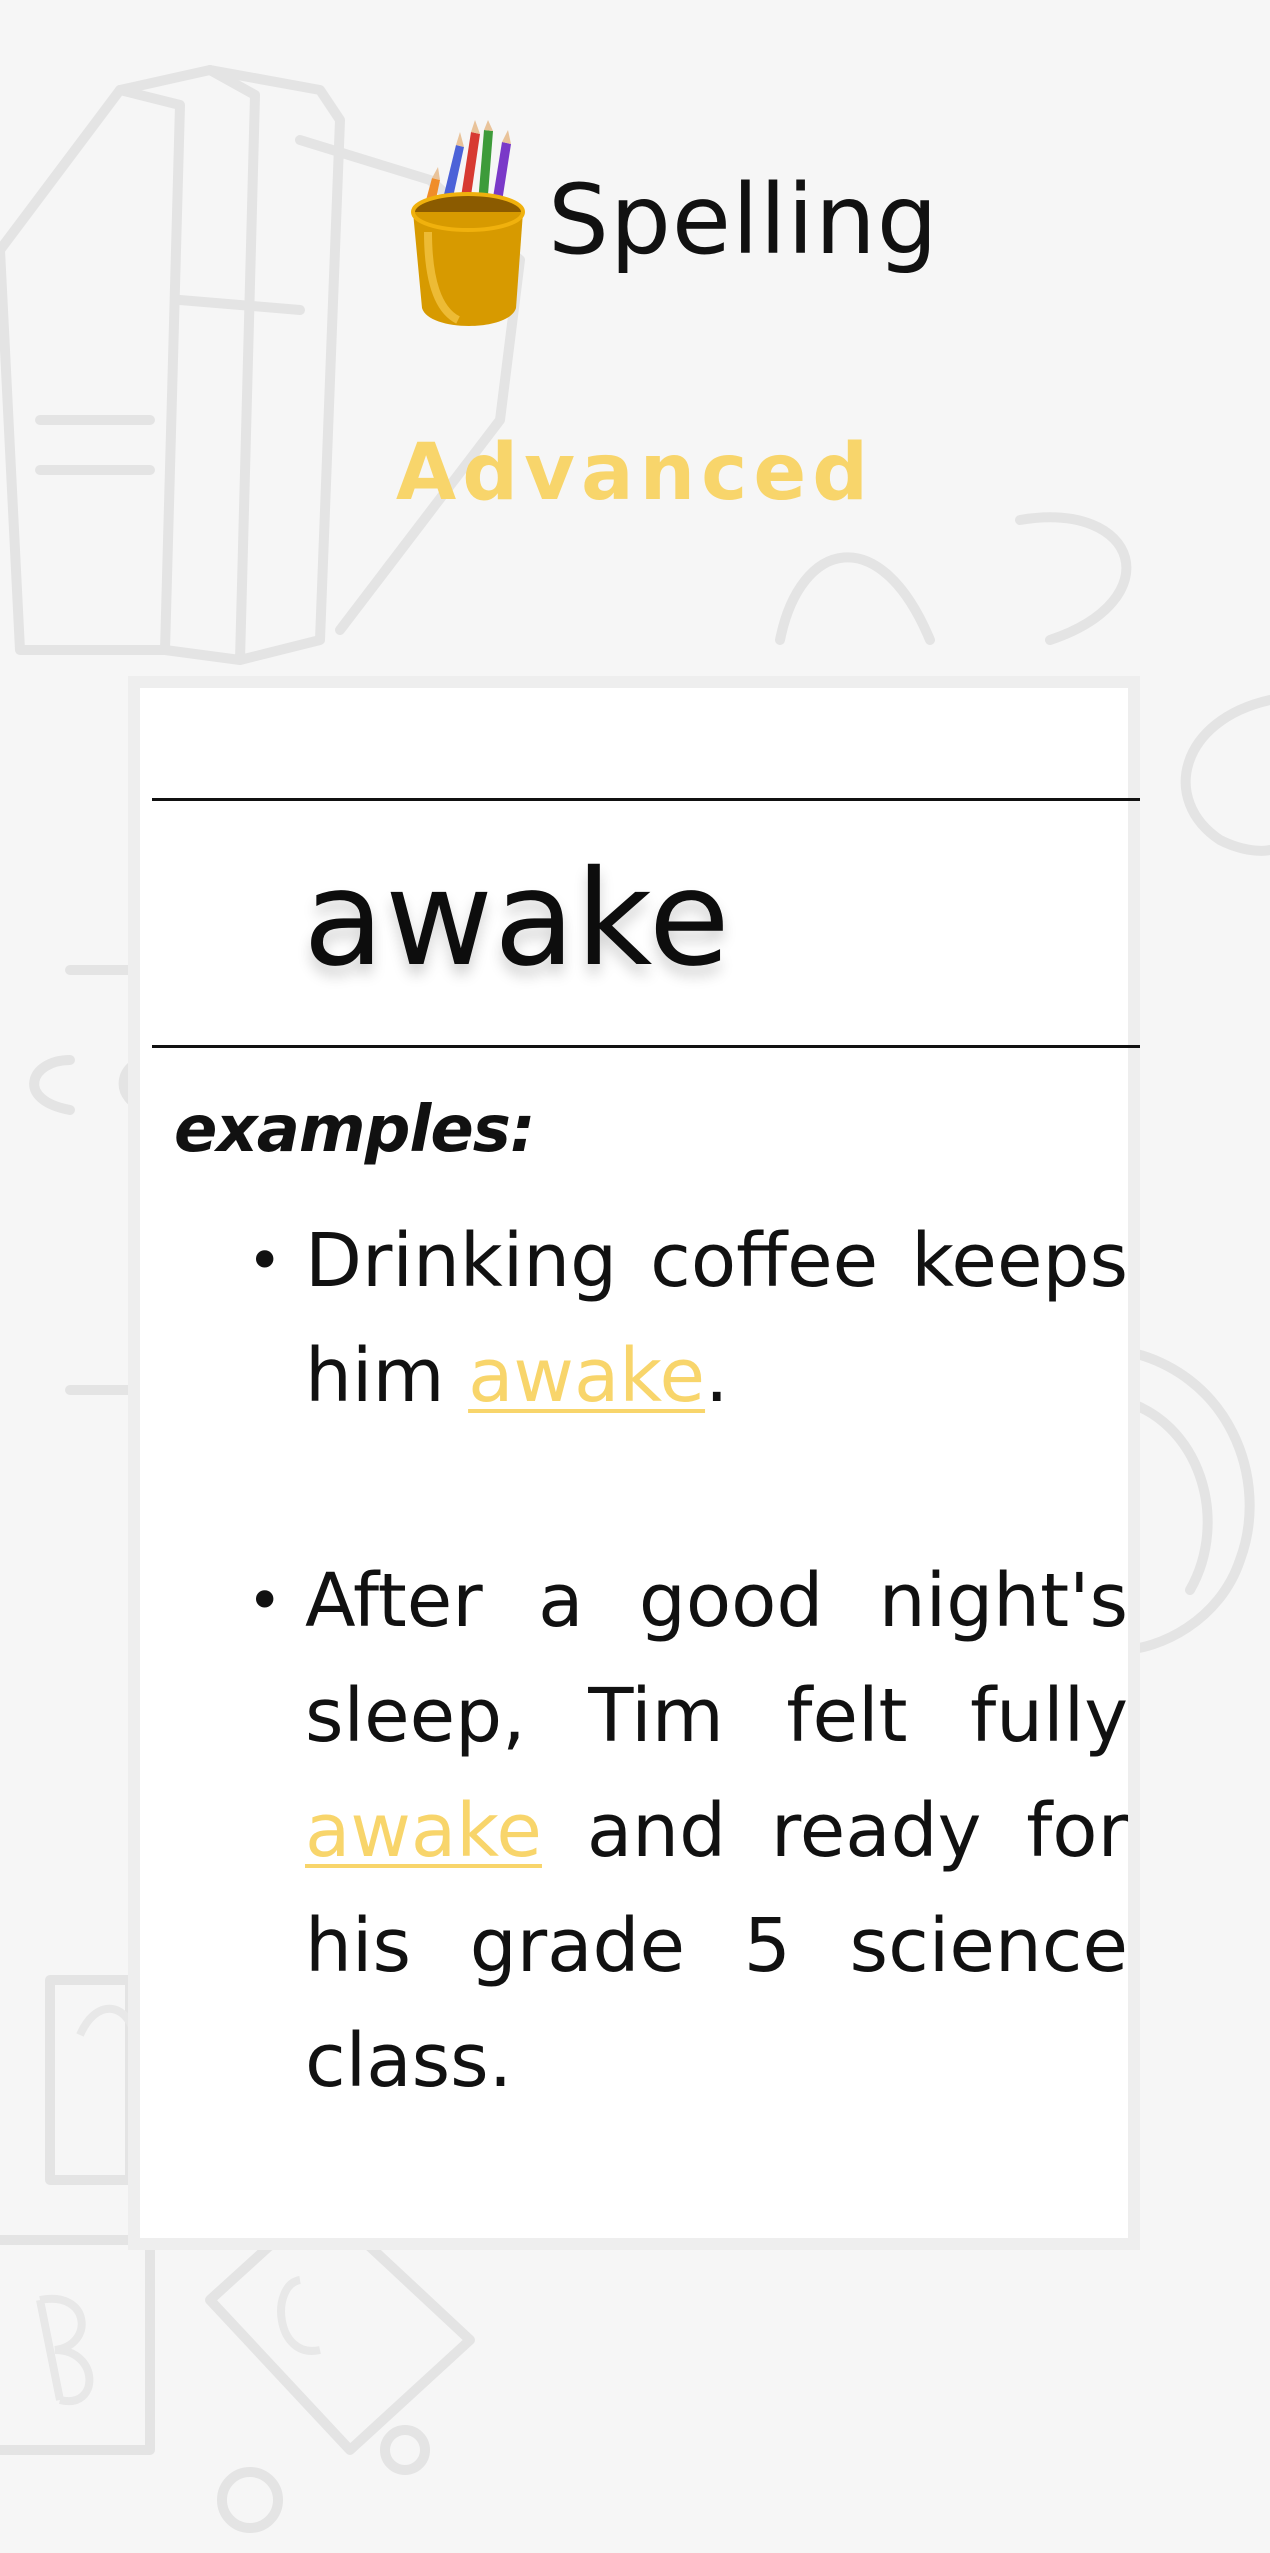  I want to click on app-header: Spelling, so click(635, 230).